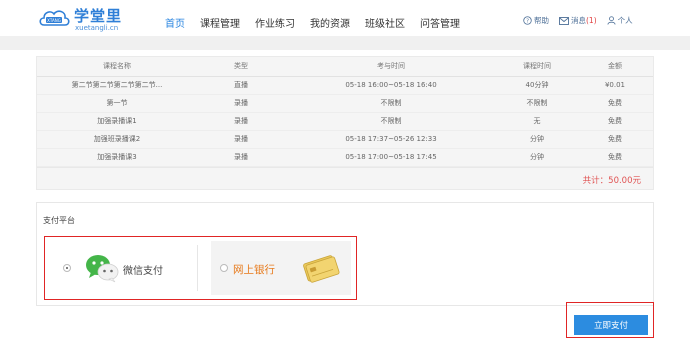  Describe the element at coordinates (611, 20) in the screenshot. I see `user-icon` at that location.